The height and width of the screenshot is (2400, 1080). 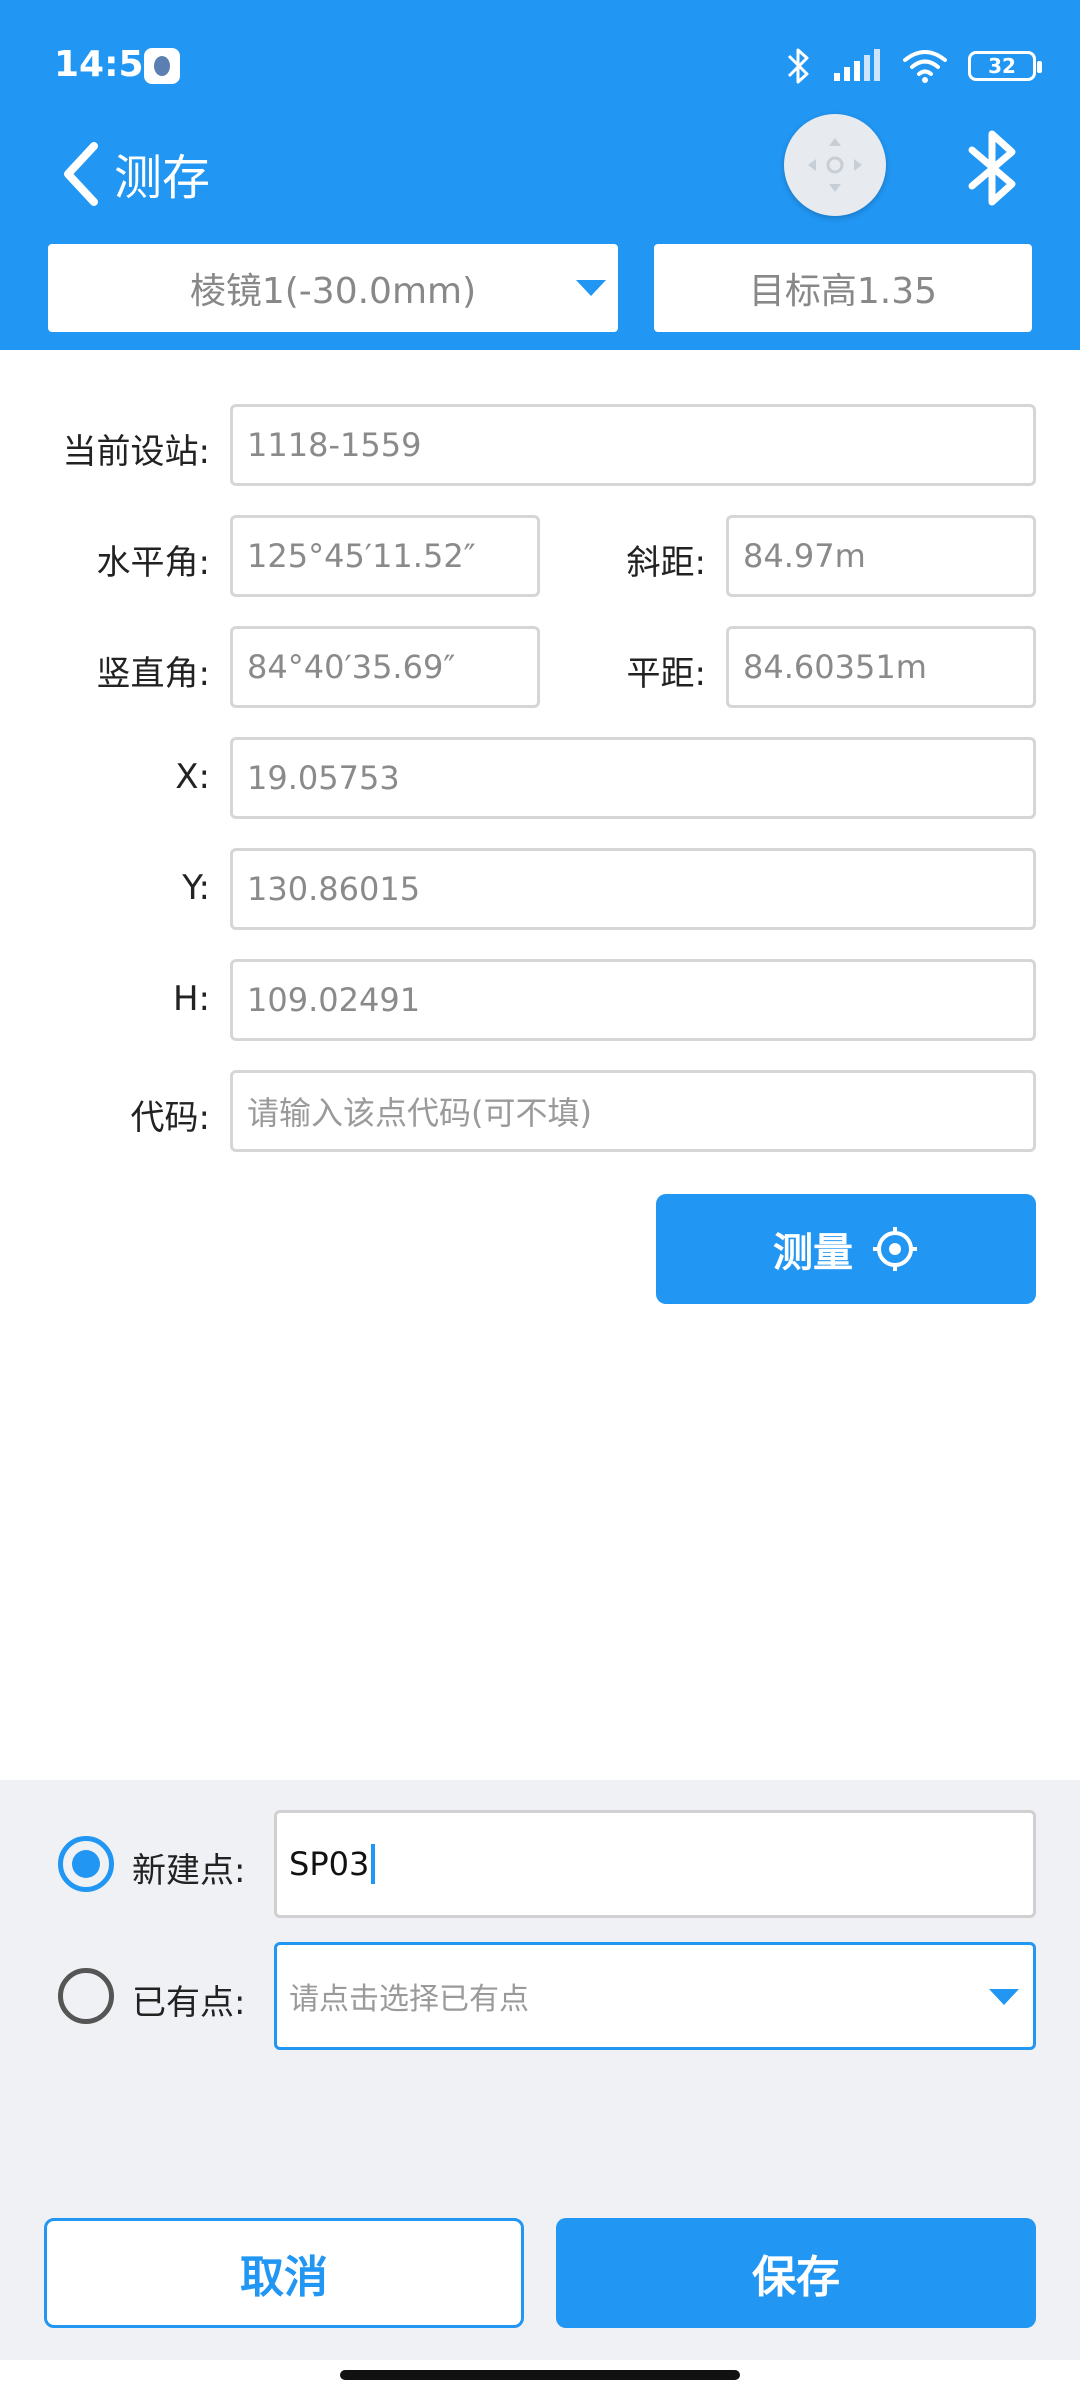 I want to click on page-title: 测存, so click(x=162, y=178).